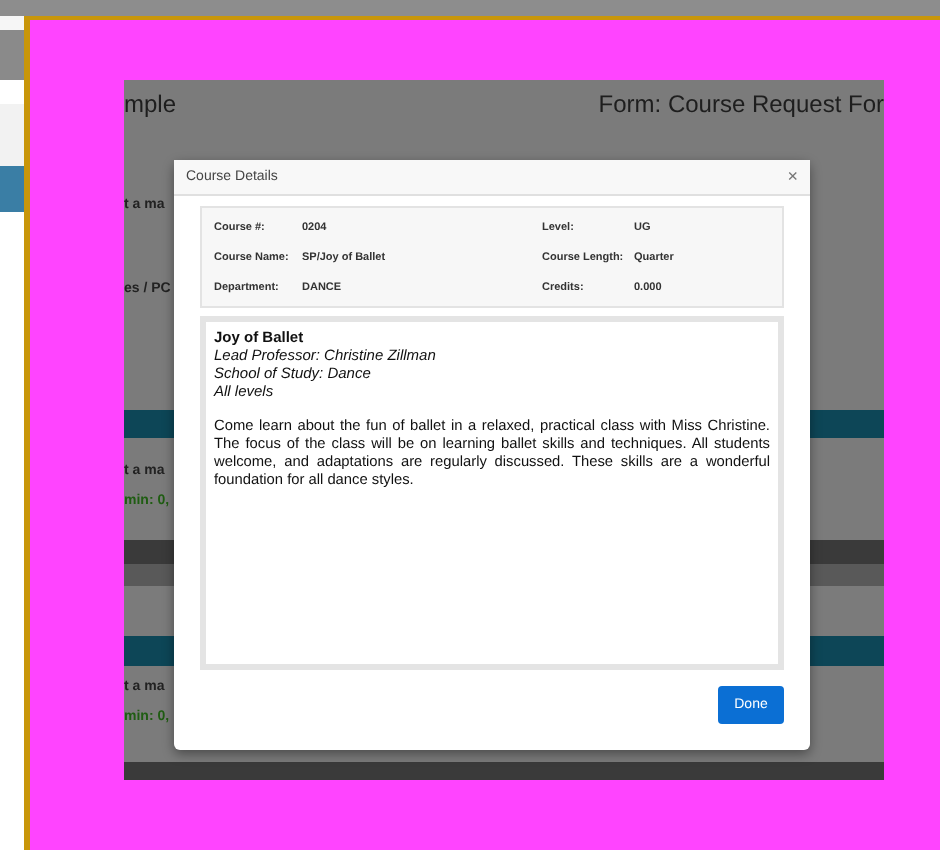 This screenshot has width=940, height=850. What do you see at coordinates (792, 177) in the screenshot?
I see `close-button: ×` at bounding box center [792, 177].